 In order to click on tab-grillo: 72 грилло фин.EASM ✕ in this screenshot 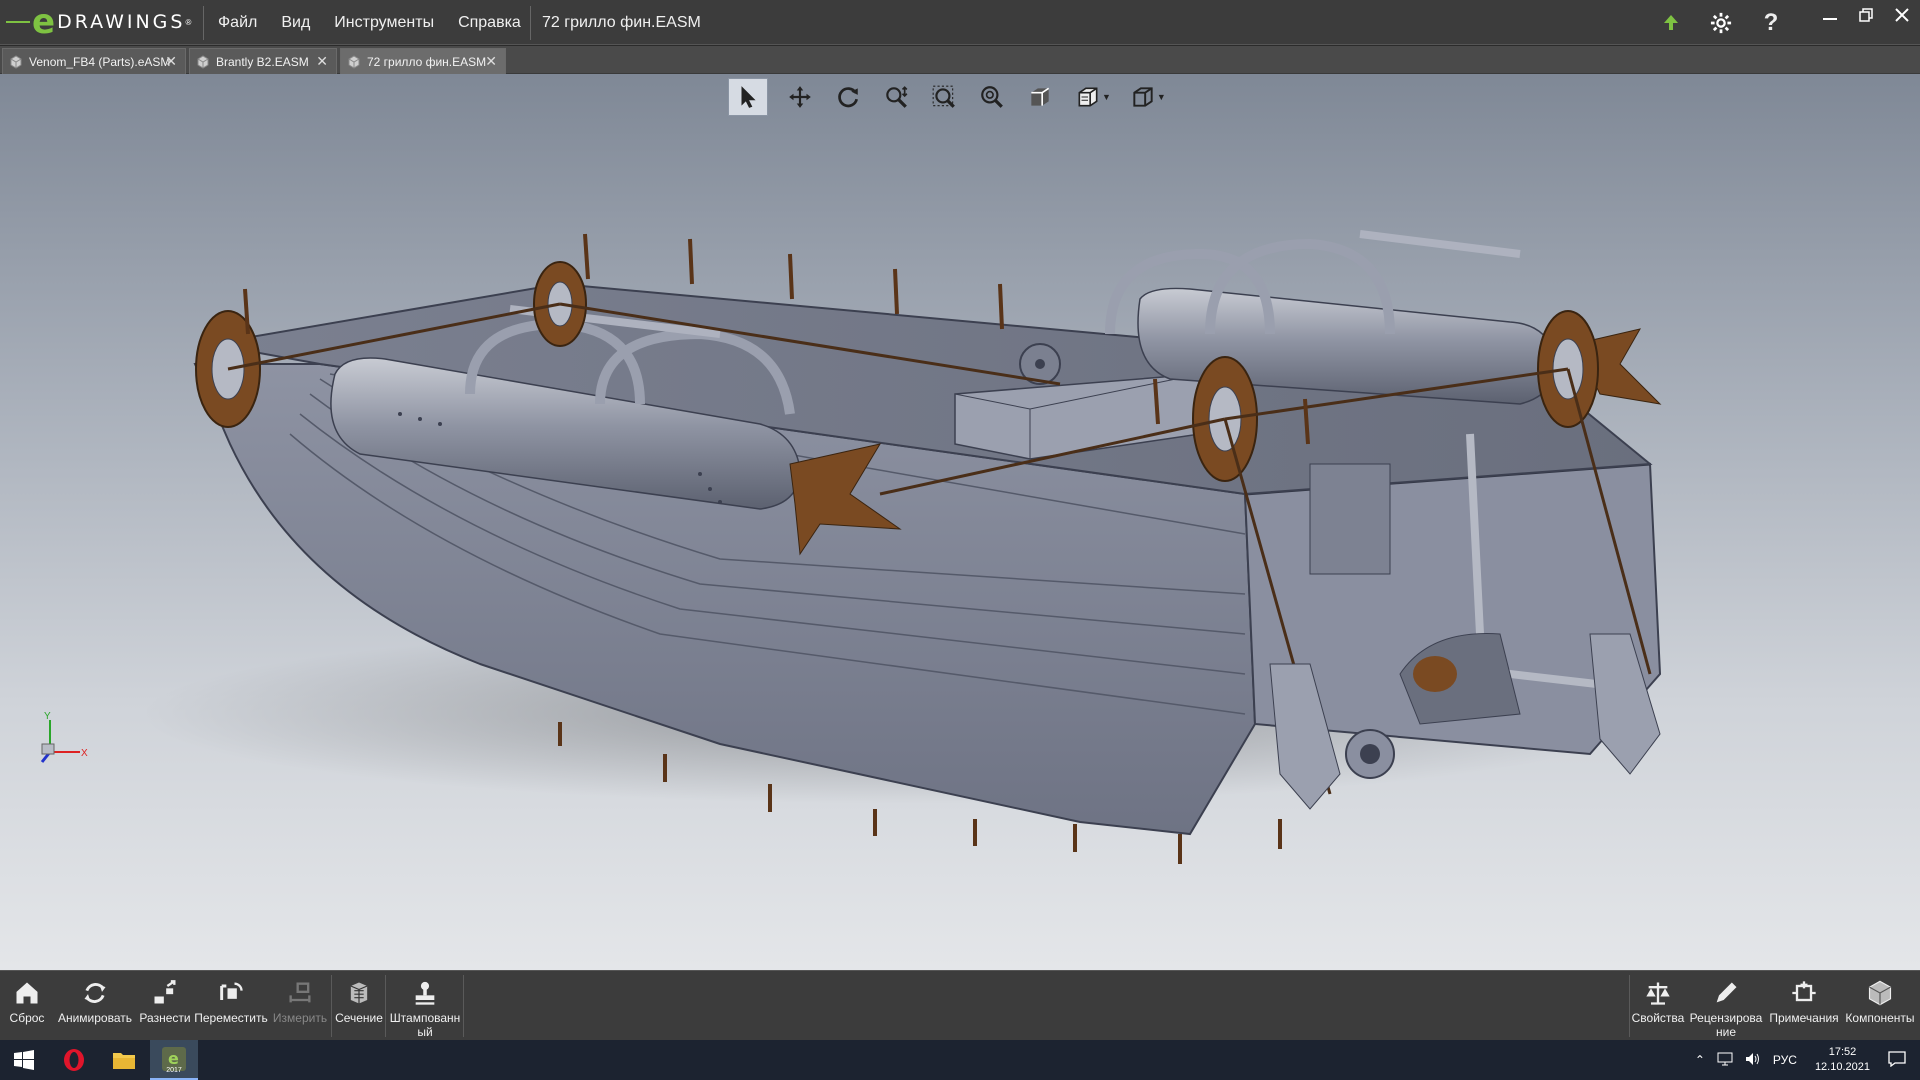, I will do `click(423, 61)`.